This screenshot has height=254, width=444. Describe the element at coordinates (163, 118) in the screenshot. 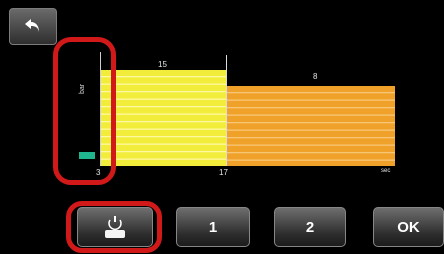

I see `segment-1-bar` at that location.